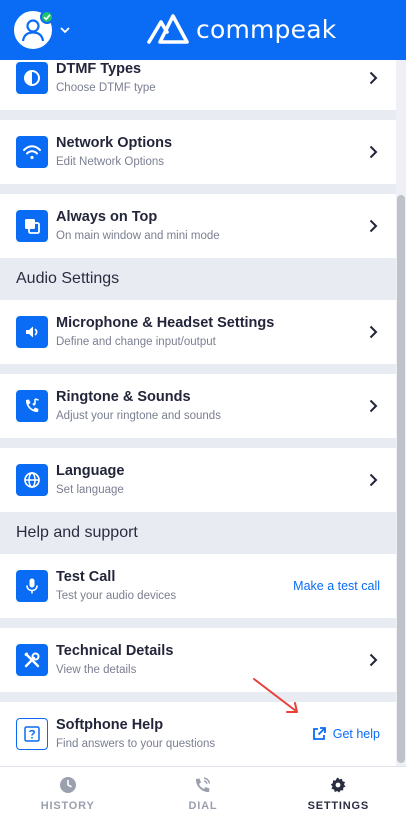  I want to click on setting-network-options: Network Options Edit Network Options, so click(198, 152).